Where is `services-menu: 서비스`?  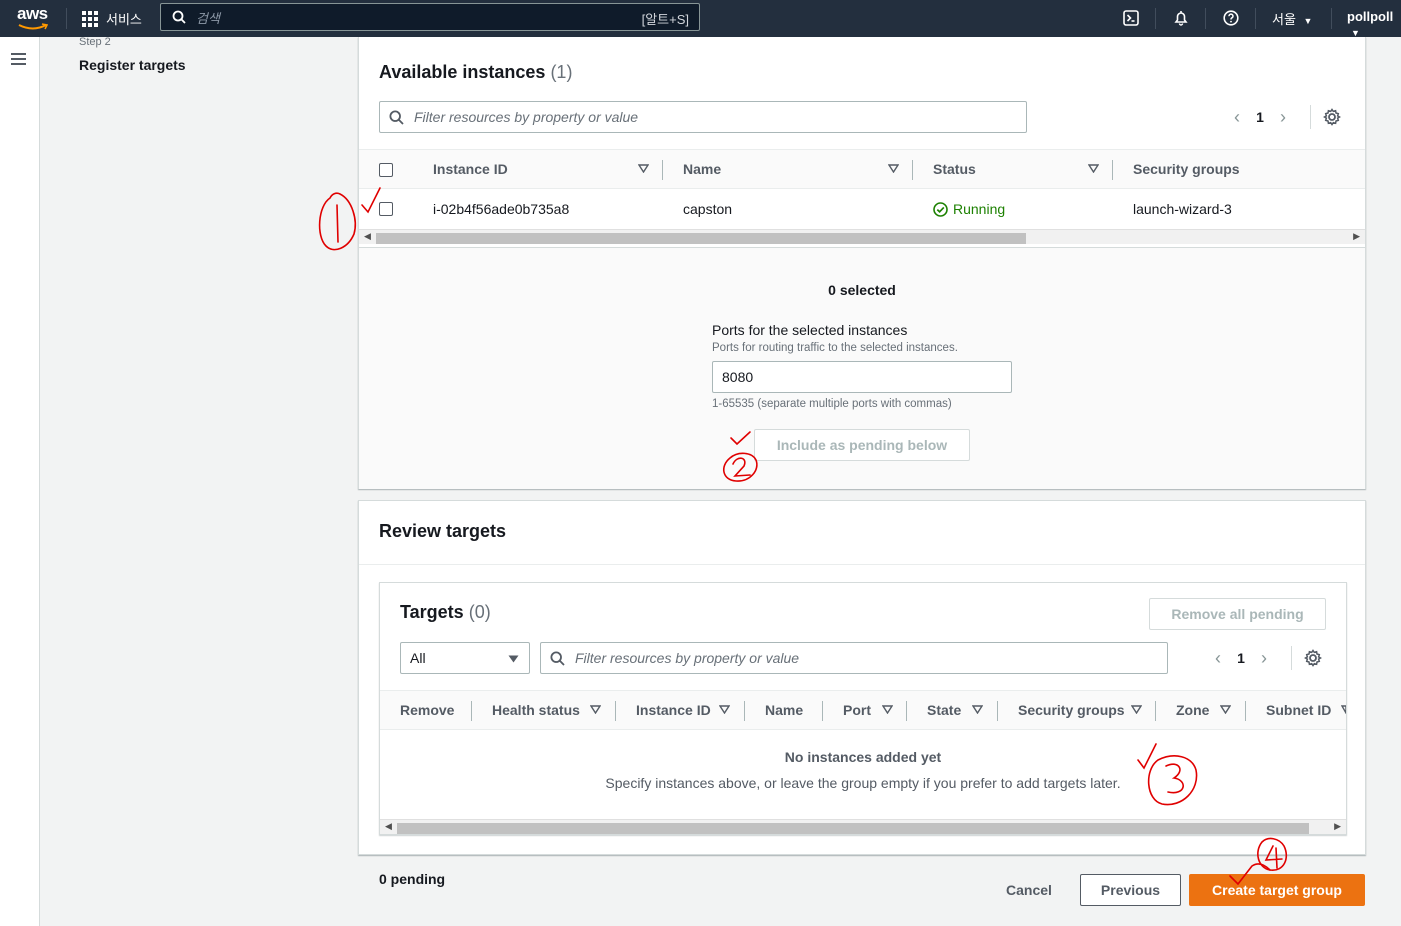
services-menu: 서비스 is located at coordinates (112, 18).